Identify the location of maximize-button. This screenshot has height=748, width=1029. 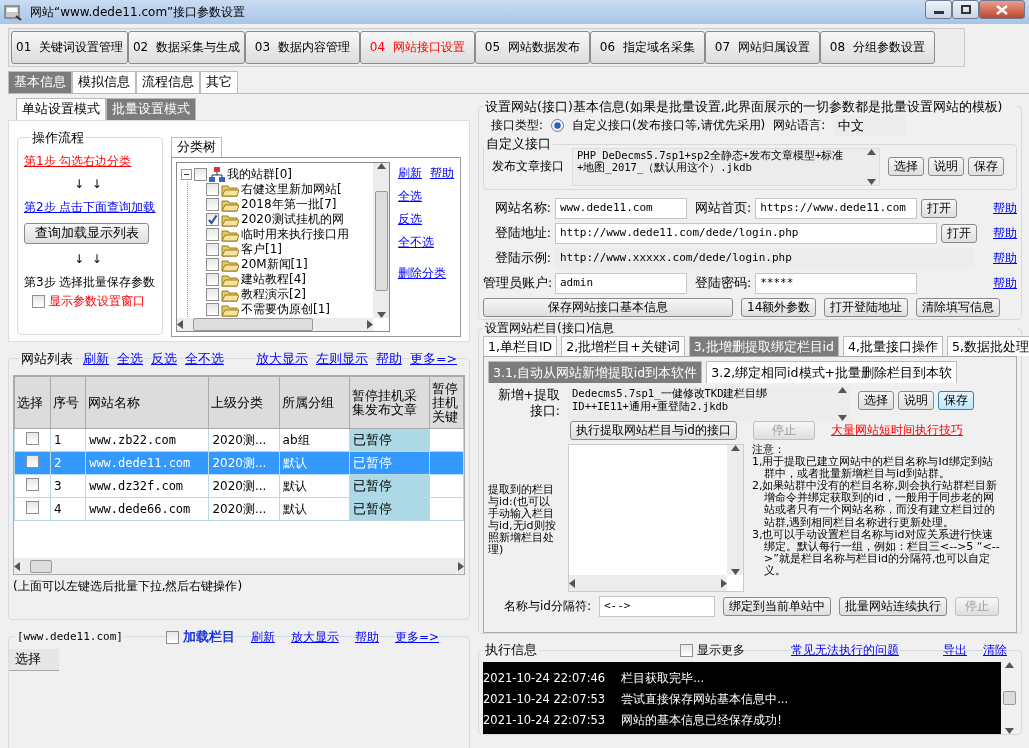
(965, 9).